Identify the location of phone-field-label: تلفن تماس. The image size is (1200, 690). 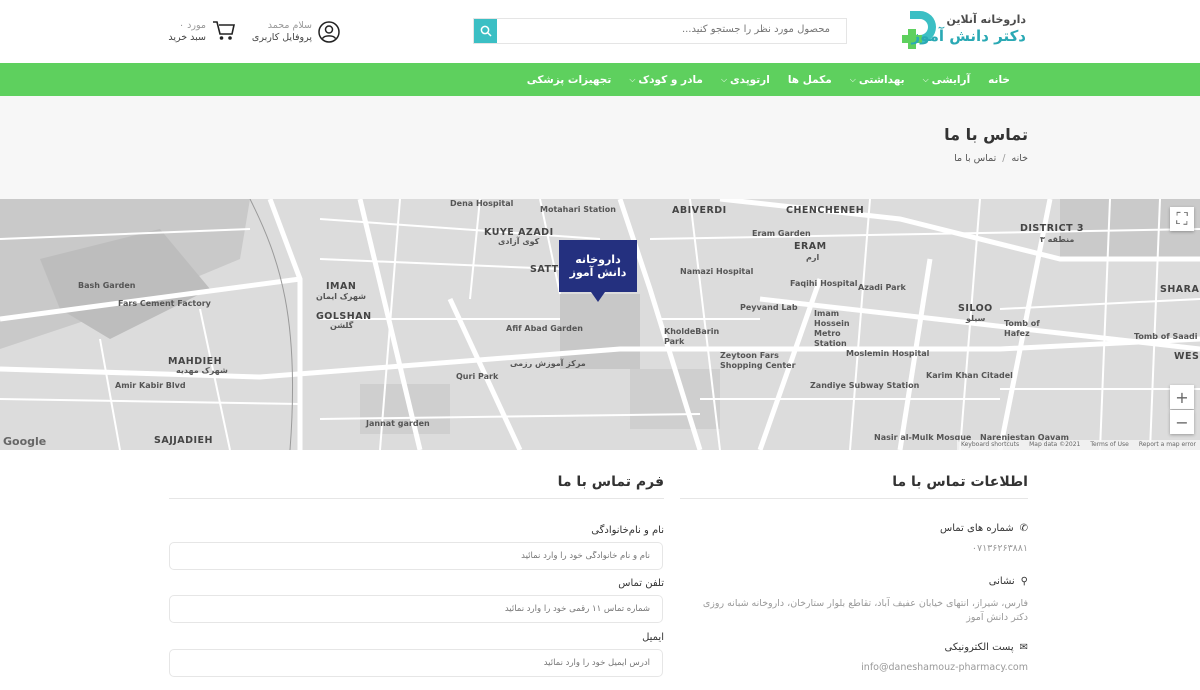
(641, 583).